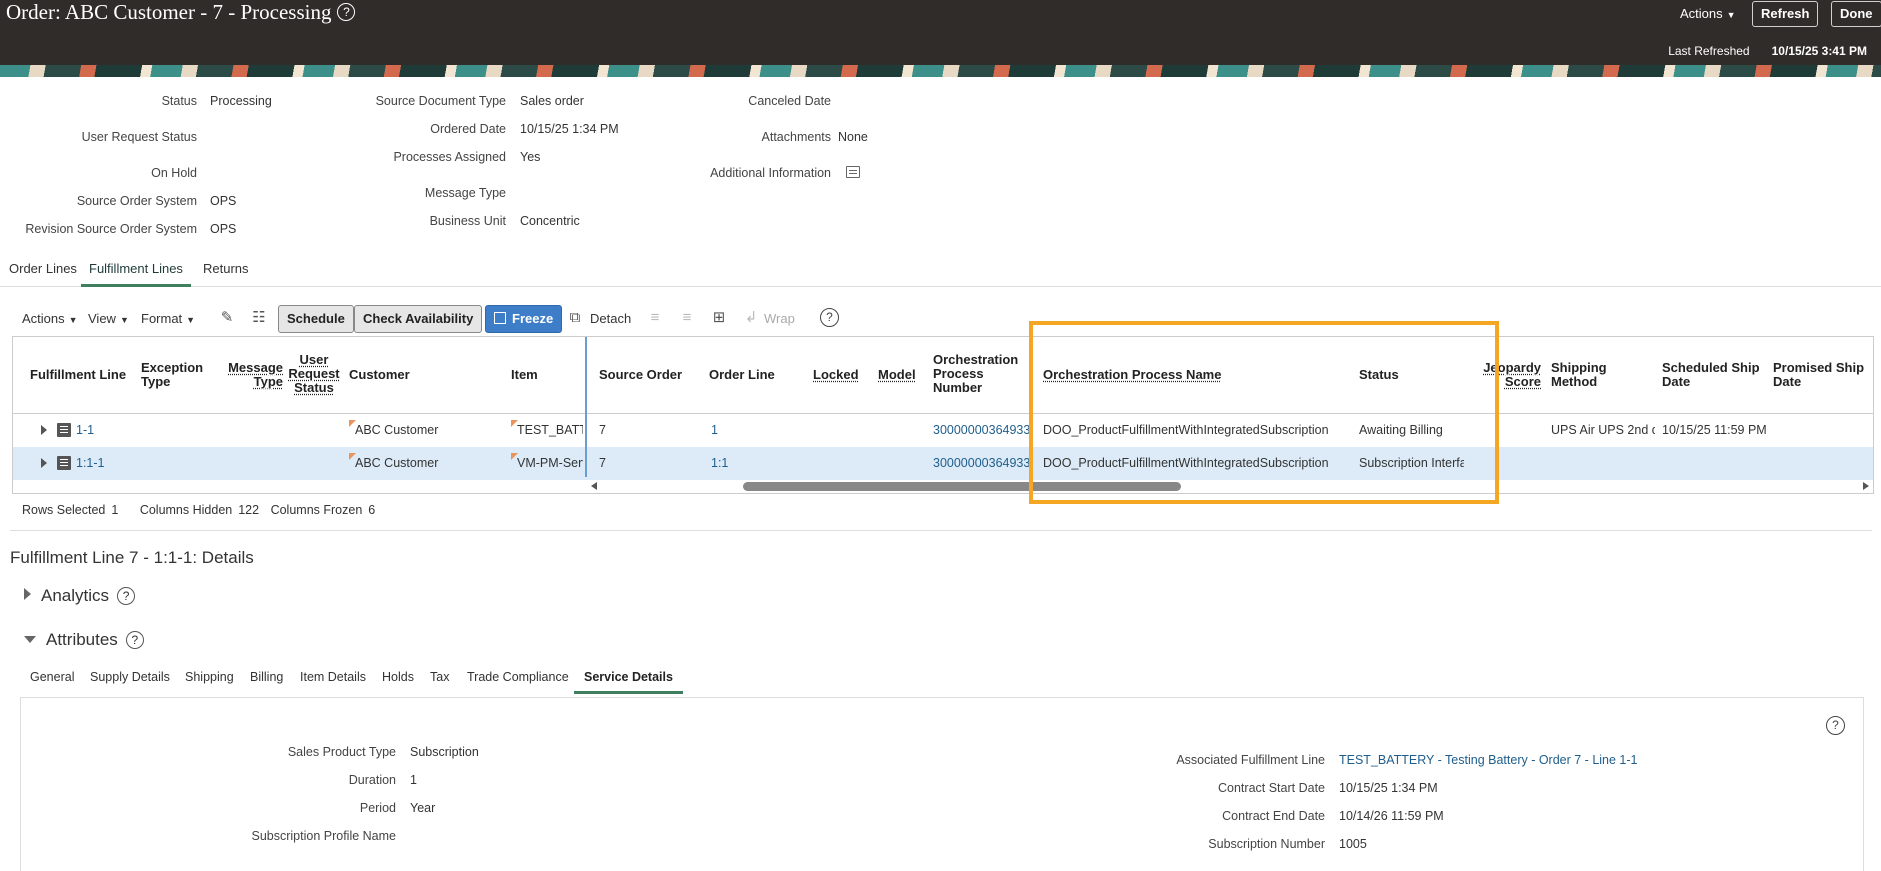 The width and height of the screenshot is (1881, 871). I want to click on analytics-help-icon: ?, so click(126, 596).